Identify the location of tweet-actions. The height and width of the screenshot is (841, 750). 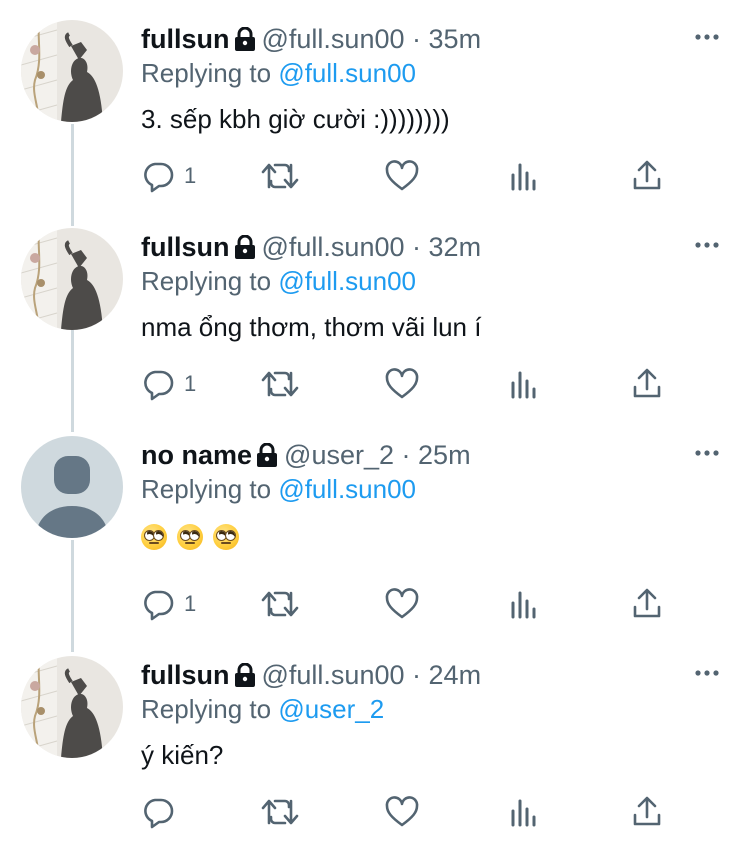
(411, 812).